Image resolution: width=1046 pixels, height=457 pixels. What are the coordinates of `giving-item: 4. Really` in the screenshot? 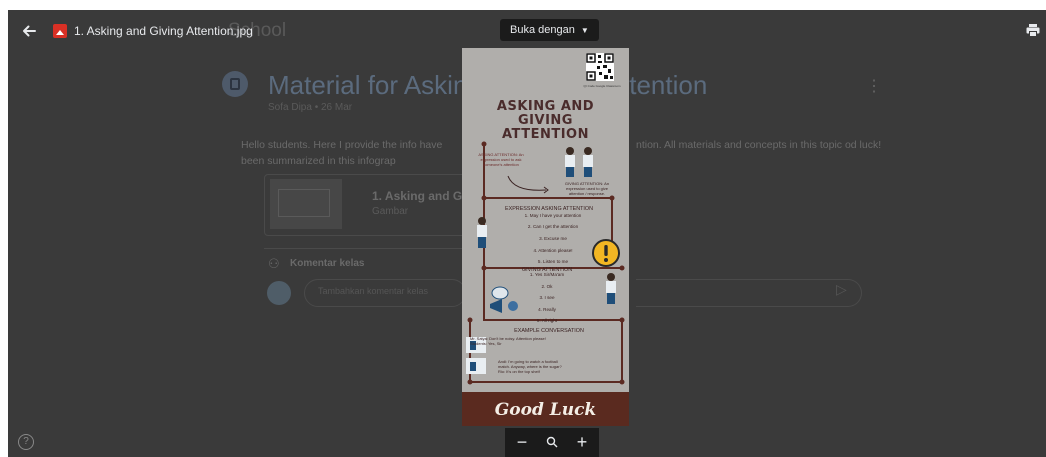 It's located at (547, 309).